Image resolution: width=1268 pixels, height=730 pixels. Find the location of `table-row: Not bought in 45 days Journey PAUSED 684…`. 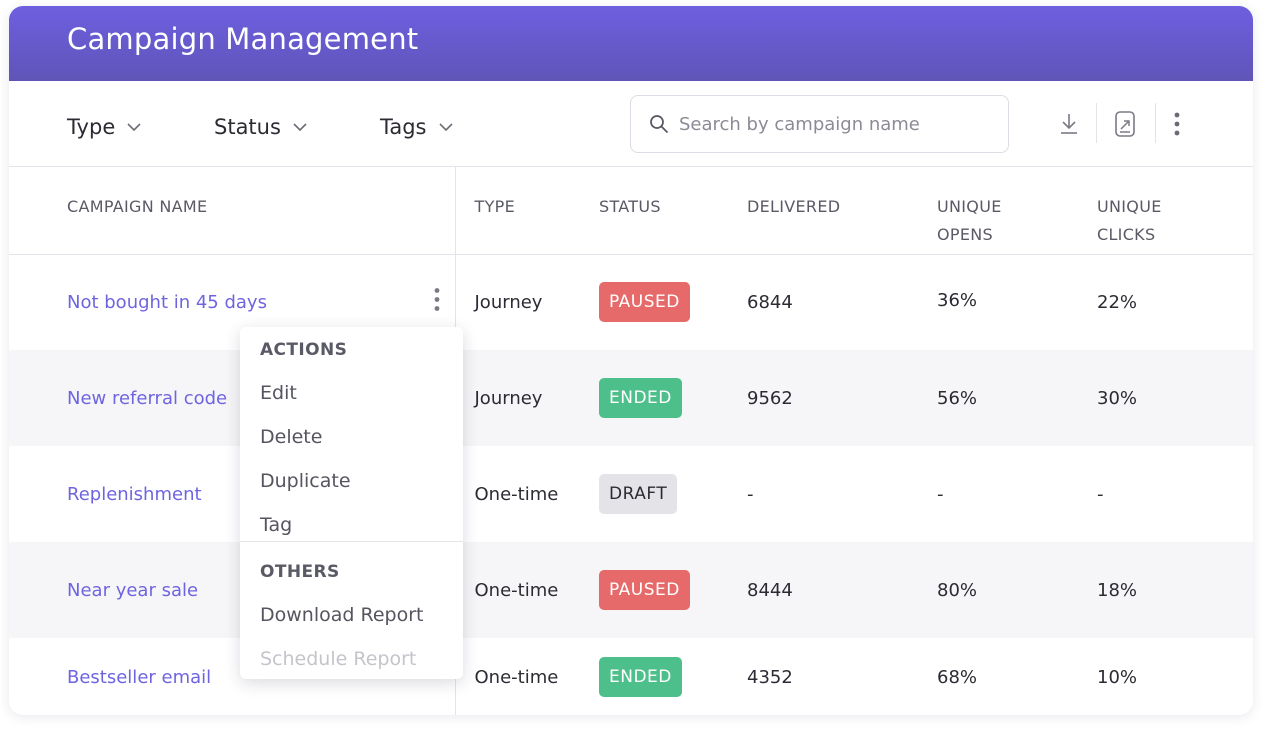

table-row: Not bought in 45 days Journey PAUSED 684… is located at coordinates (631, 302).